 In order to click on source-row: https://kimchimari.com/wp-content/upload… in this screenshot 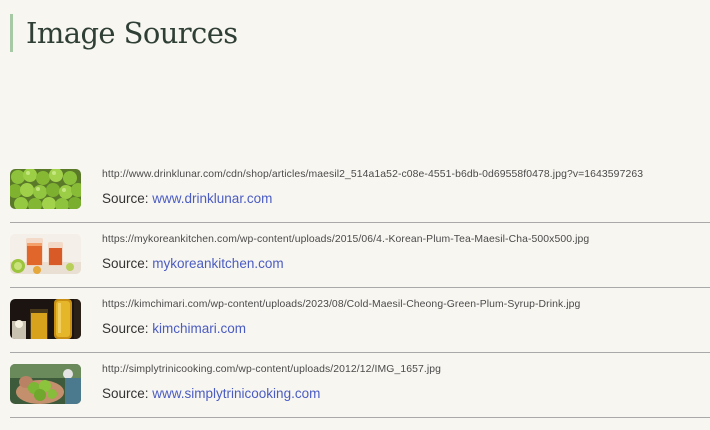, I will do `click(360, 320)`.